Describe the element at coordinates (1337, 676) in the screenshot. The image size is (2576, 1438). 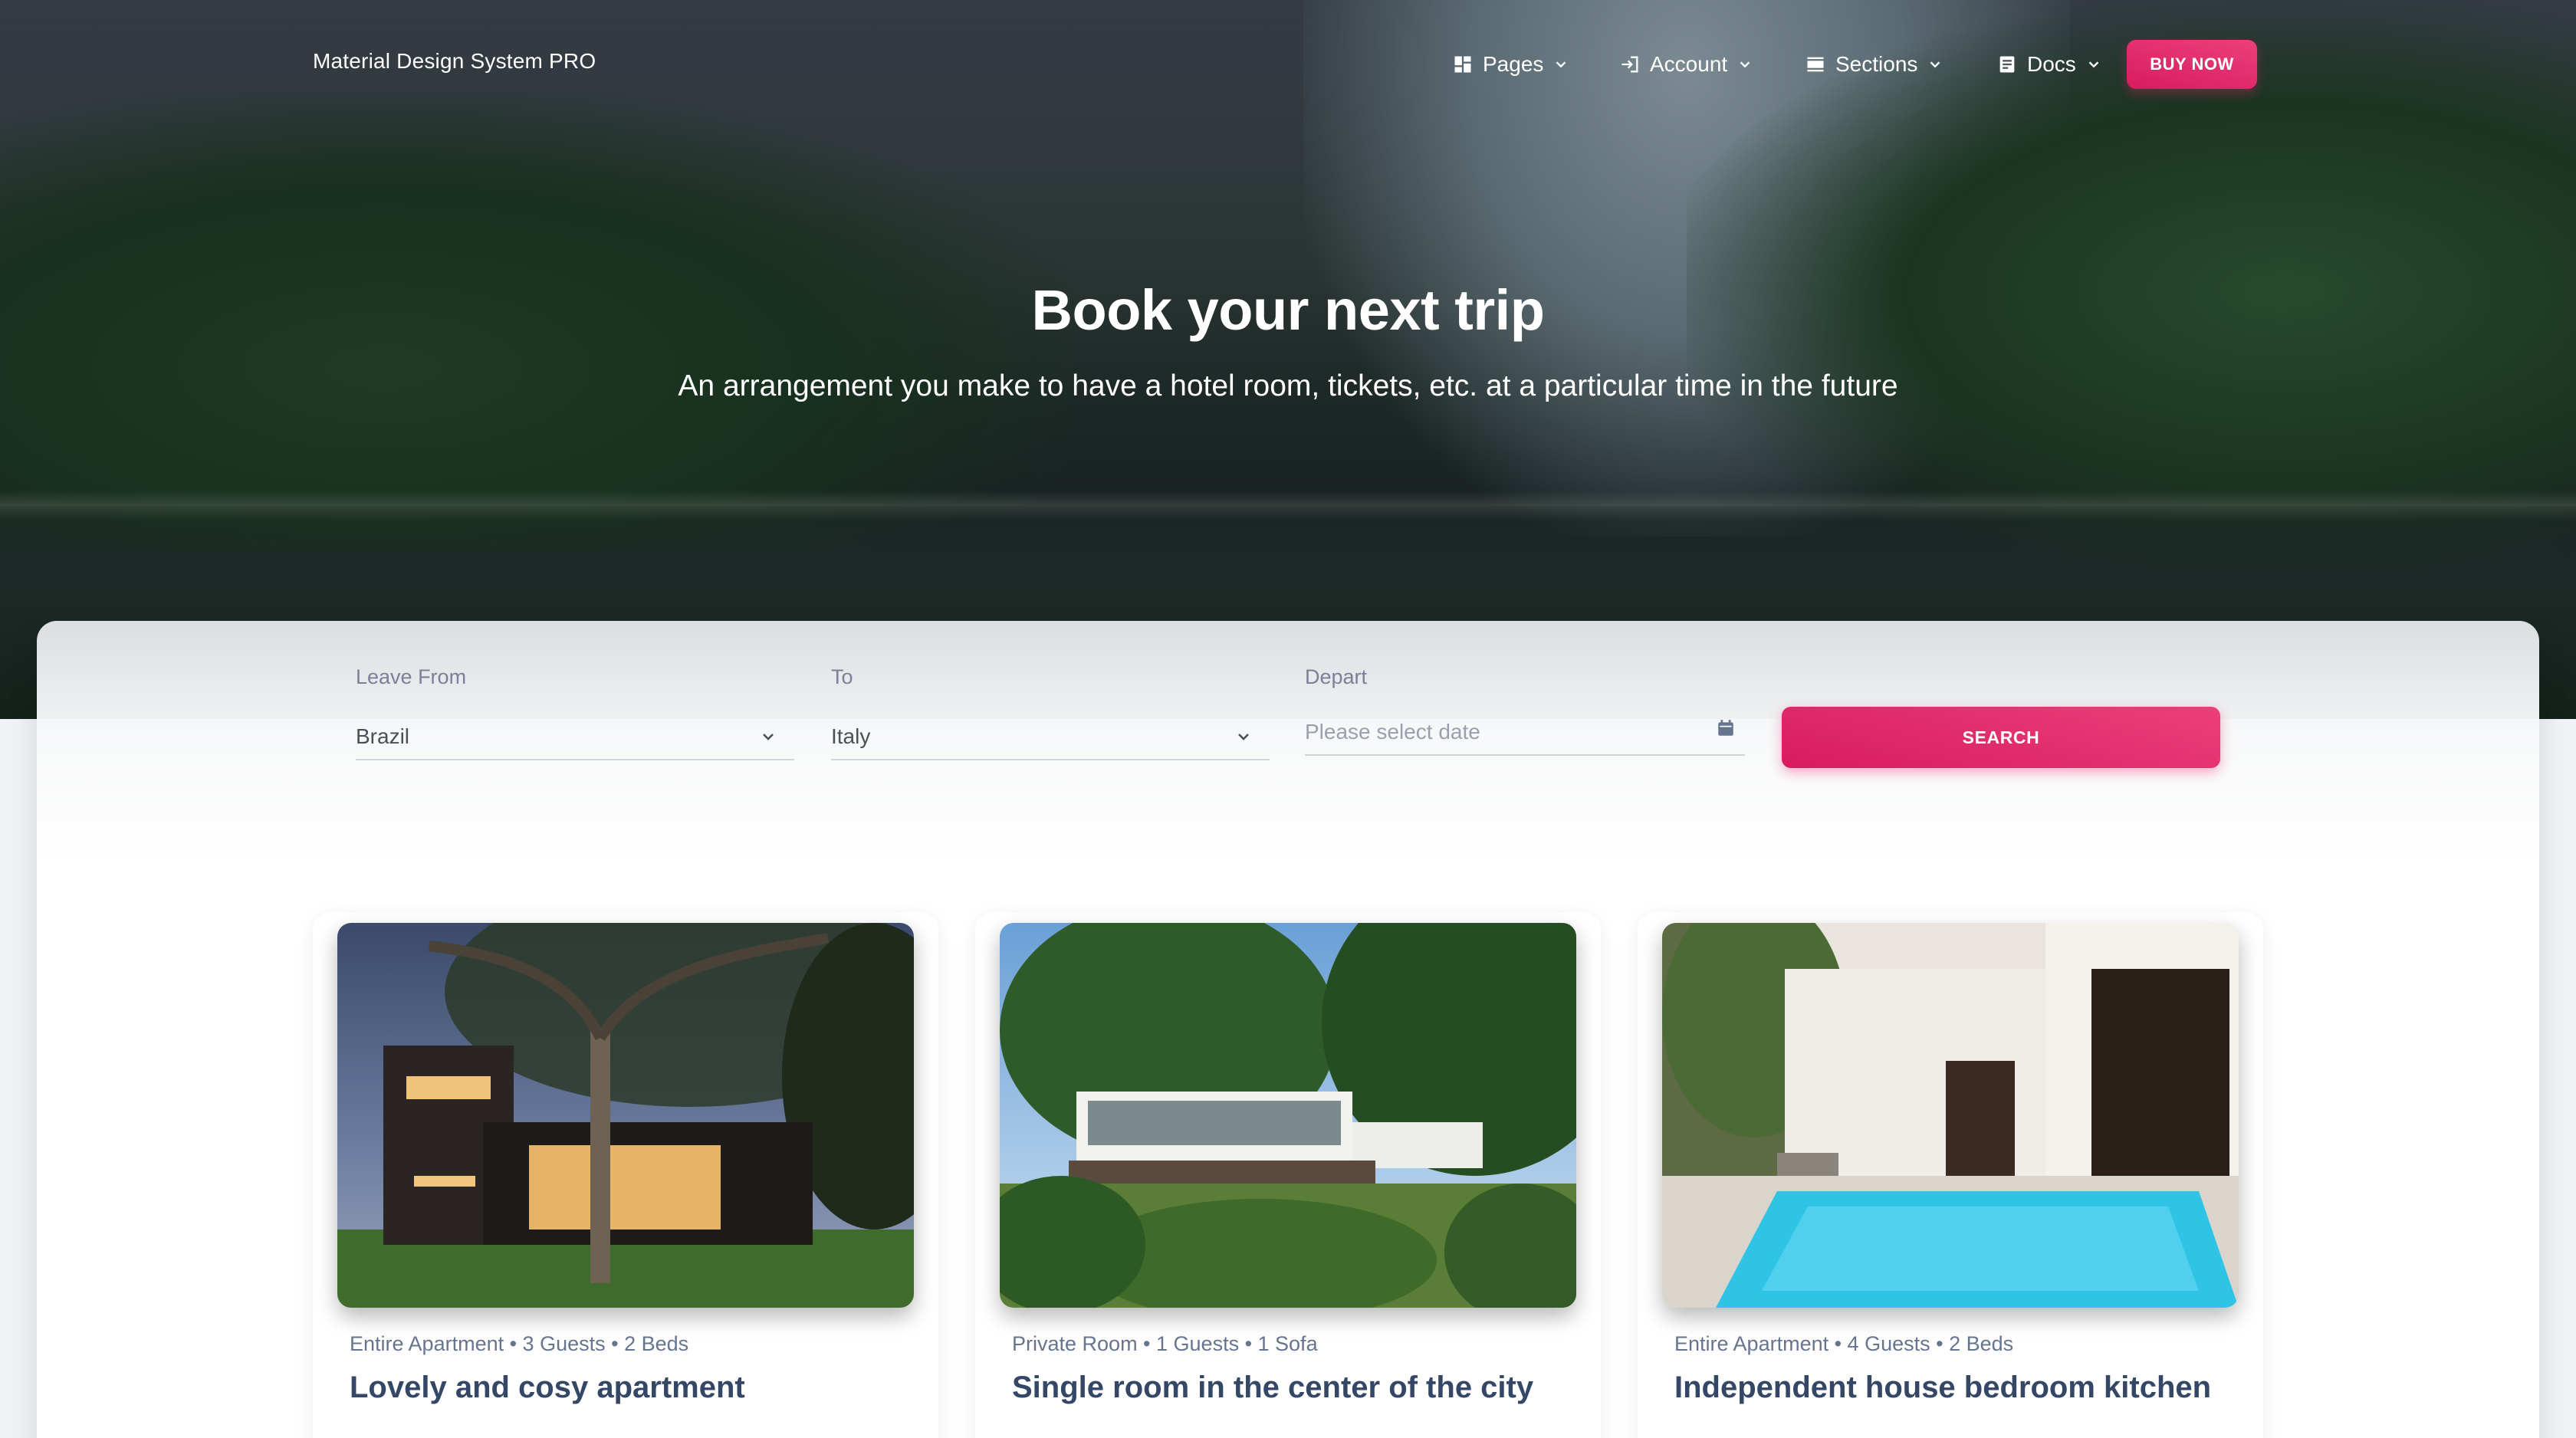
I see `depart-label: Depart` at that location.